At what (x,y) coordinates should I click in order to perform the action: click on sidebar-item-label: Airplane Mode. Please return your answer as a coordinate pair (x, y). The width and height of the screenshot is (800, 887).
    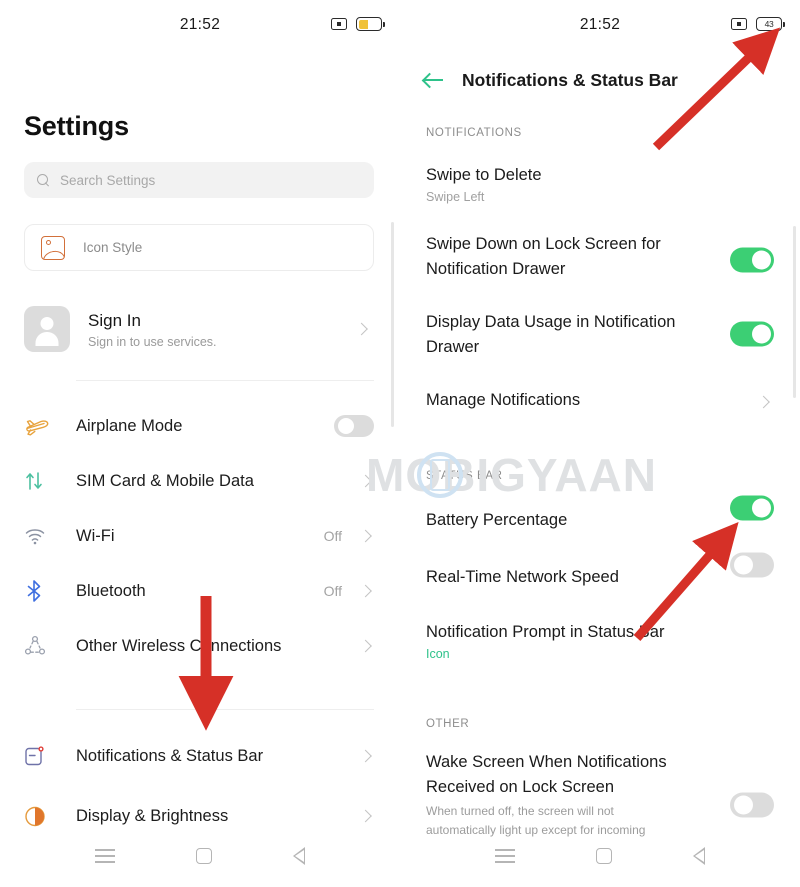
    Looking at the image, I should click on (129, 425).